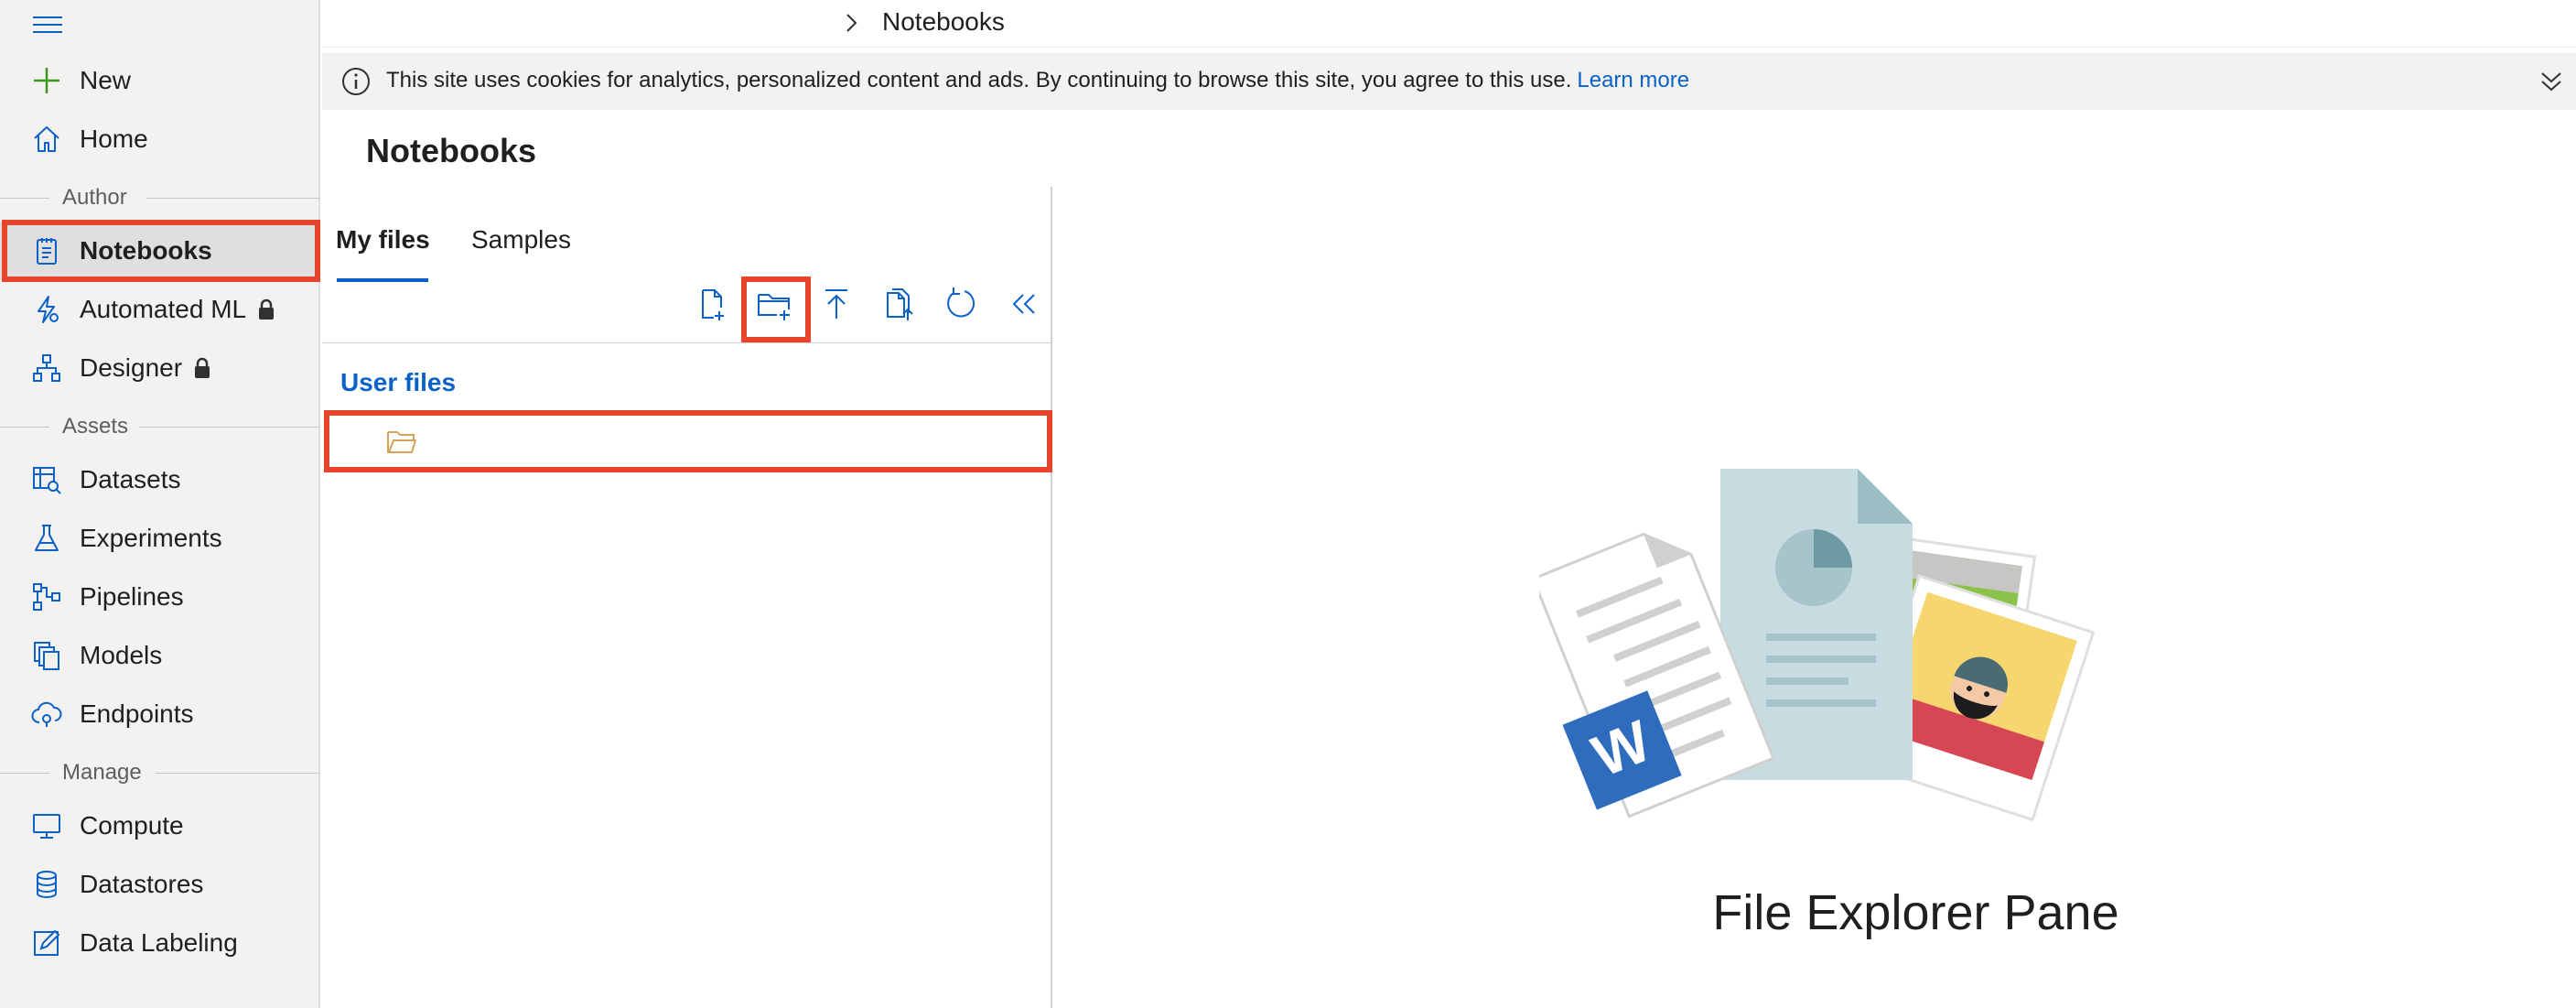  I want to click on nav-item-label: Models, so click(121, 655).